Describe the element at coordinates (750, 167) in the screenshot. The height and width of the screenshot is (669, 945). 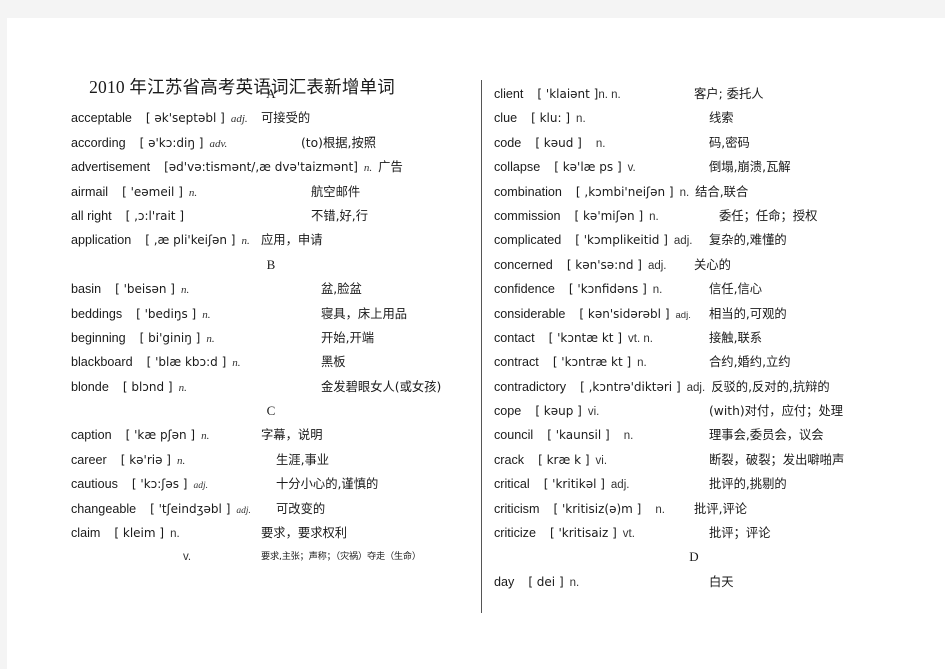
I see `entry-meaning: 倒塌,崩溃,瓦解` at that location.